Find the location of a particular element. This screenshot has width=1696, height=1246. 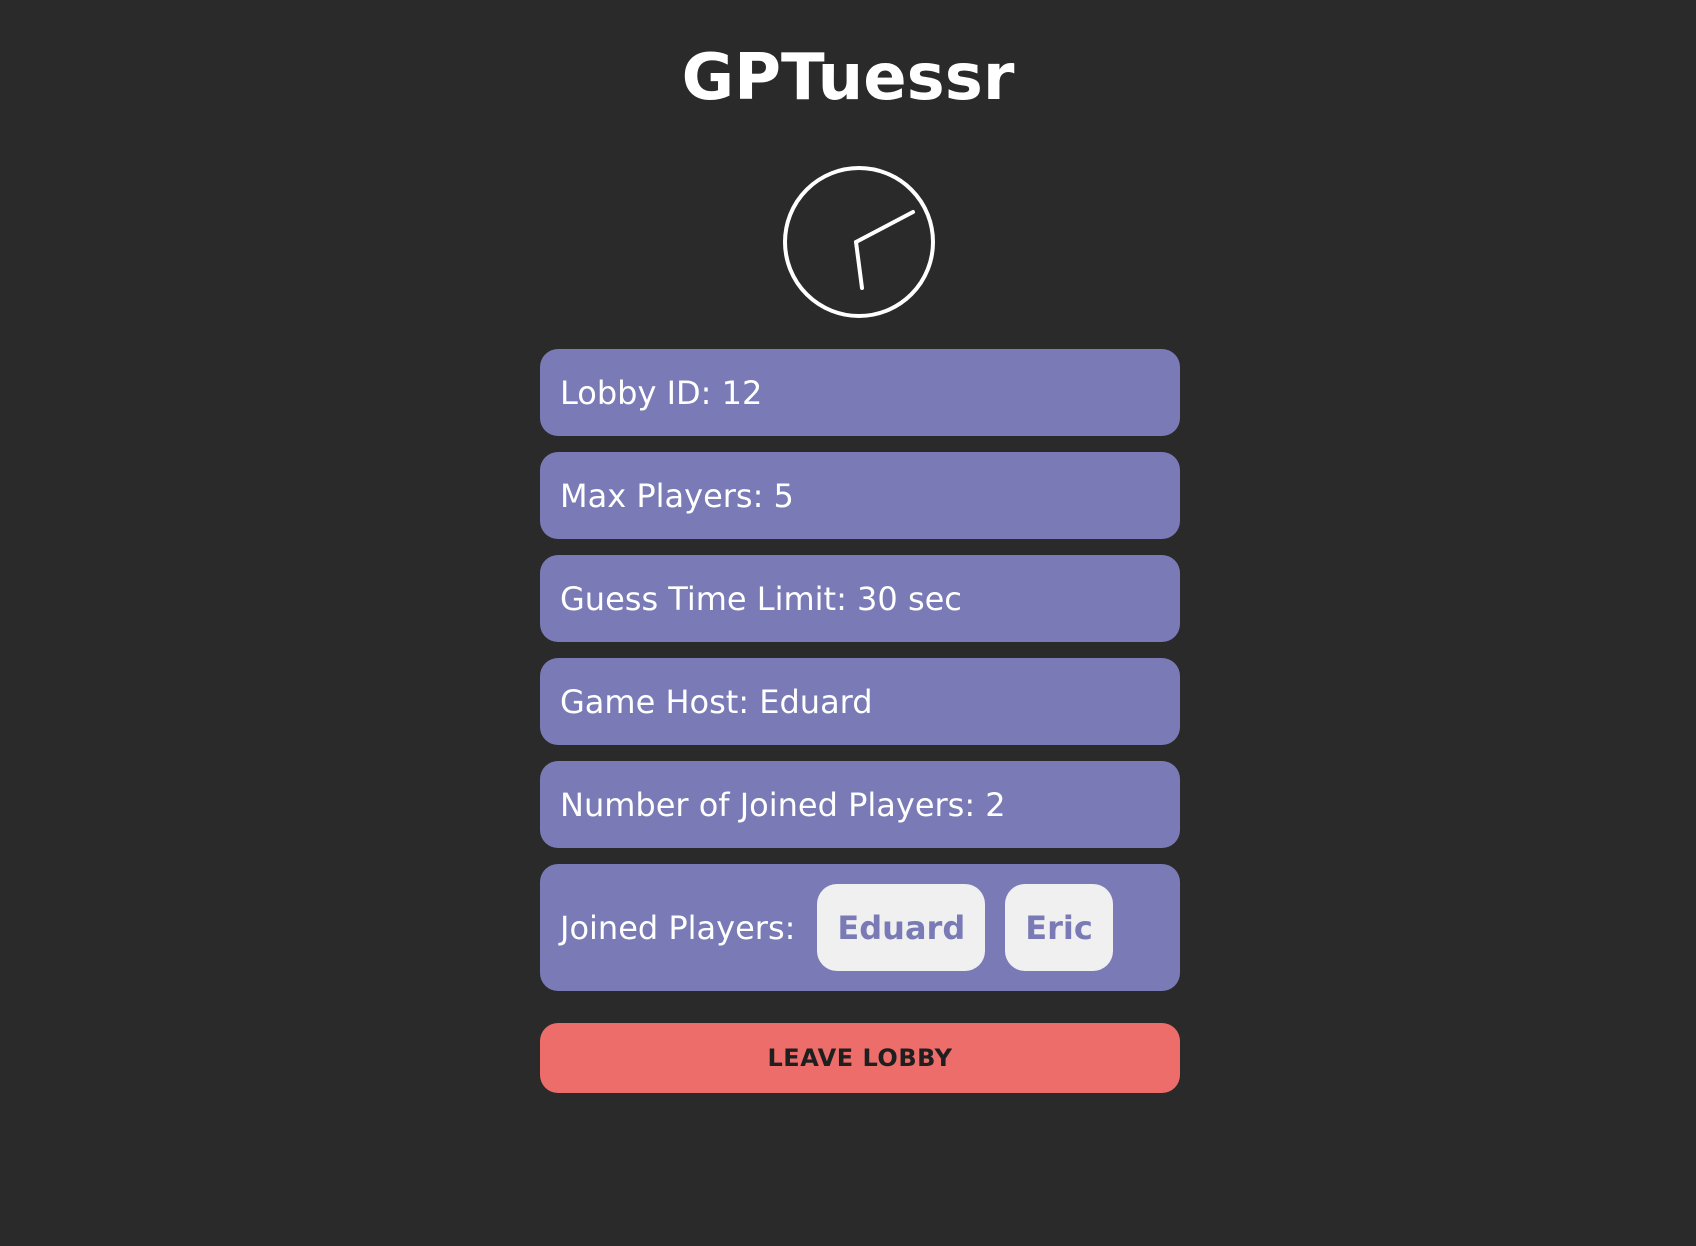

player-chip: Eduard is located at coordinates (901, 927).